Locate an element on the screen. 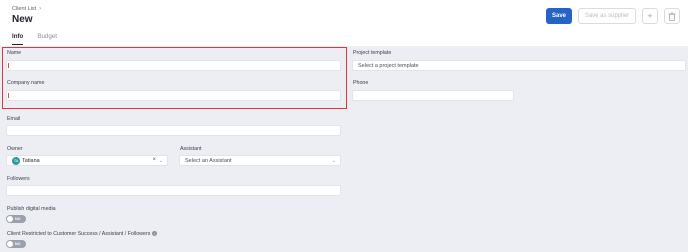 This screenshot has width=688, height=252. publish-digital-media-toggle: NO is located at coordinates (16, 219).